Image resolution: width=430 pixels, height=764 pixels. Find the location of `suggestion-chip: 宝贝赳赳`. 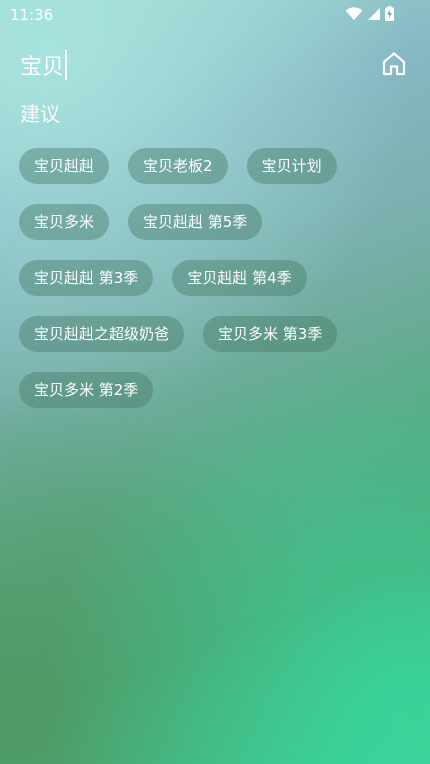

suggestion-chip: 宝贝赳赳 is located at coordinates (64, 166).